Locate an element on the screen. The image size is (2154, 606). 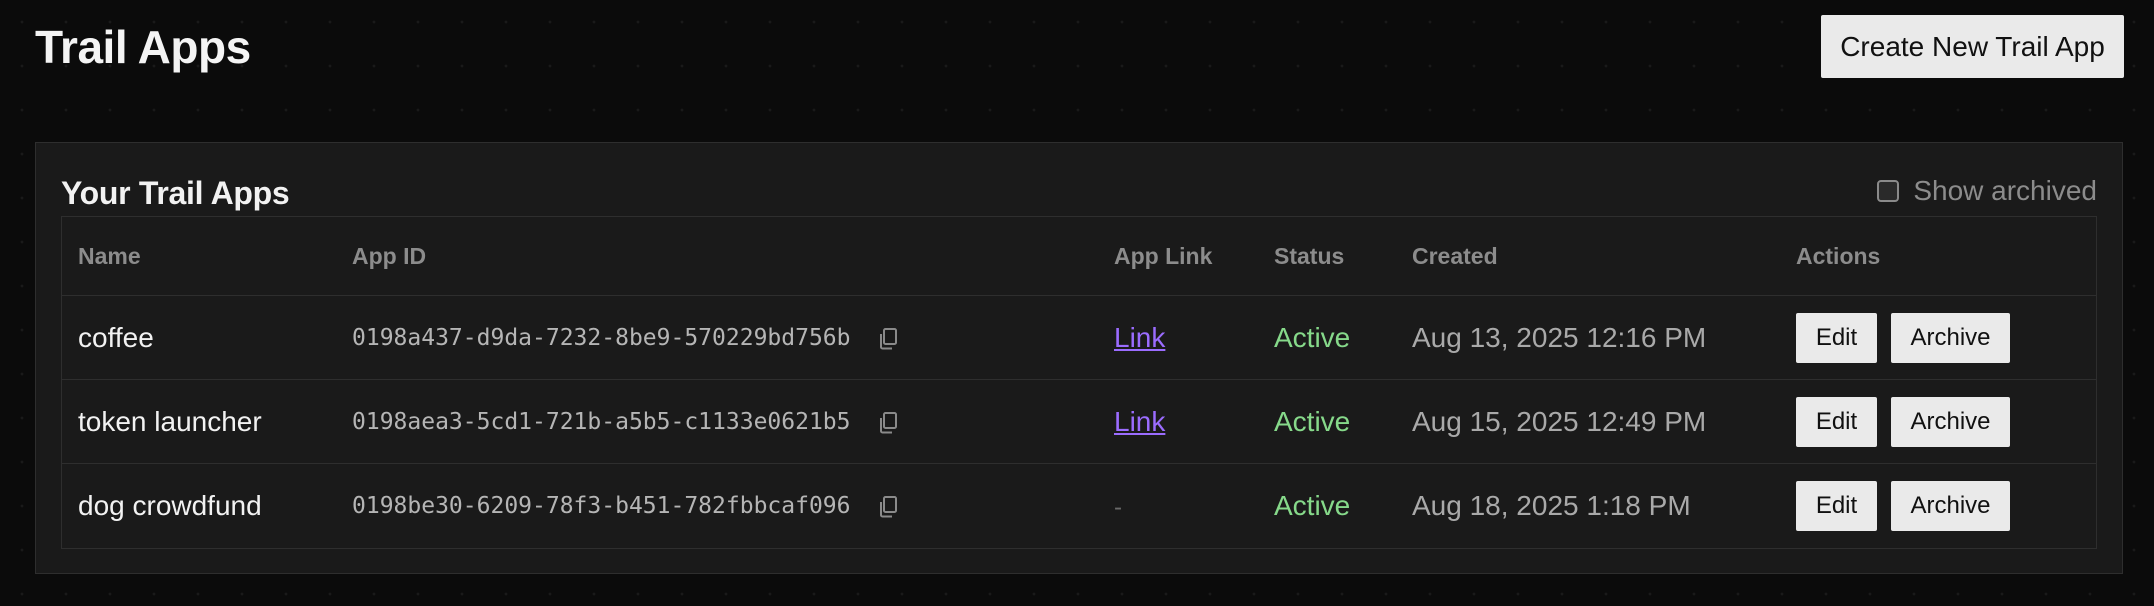
app-name: coffee is located at coordinates (199, 337).